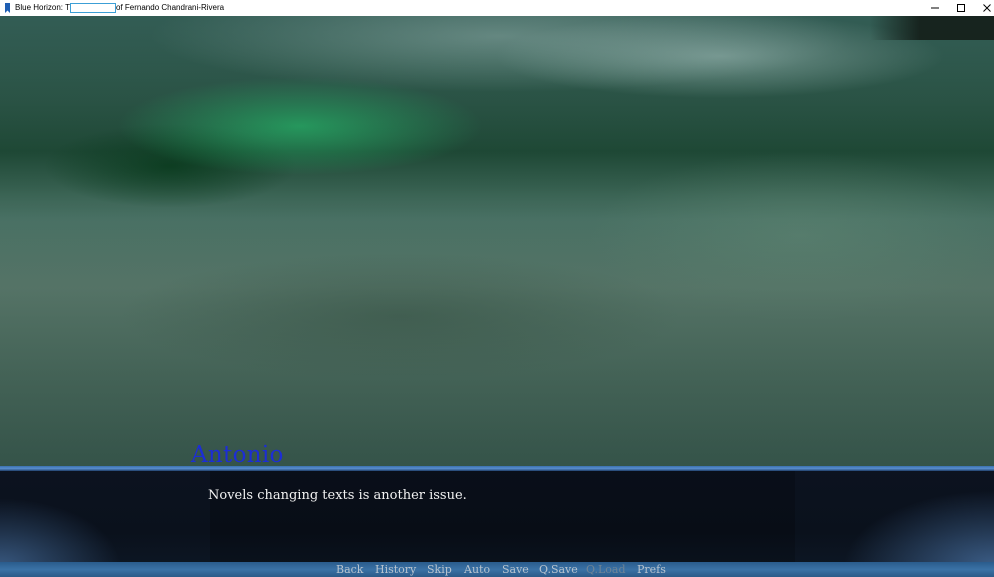  I want to click on scene-treeline, so click(932, 28).